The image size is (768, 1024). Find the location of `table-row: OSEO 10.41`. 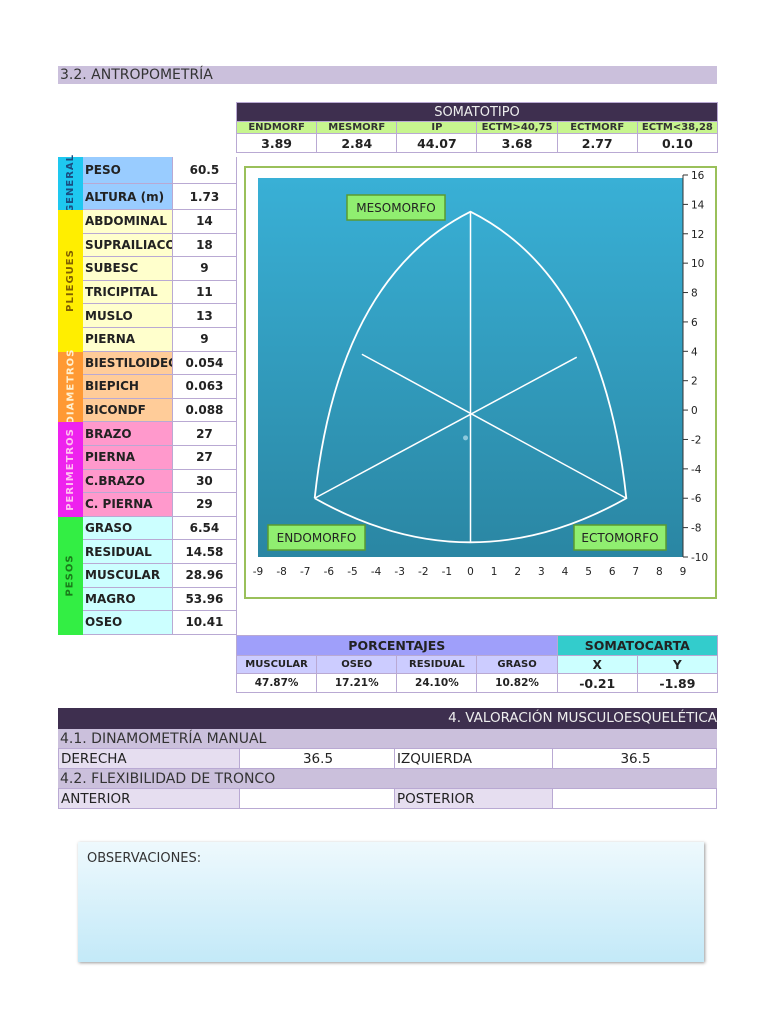

table-row: OSEO 10.41 is located at coordinates (160, 623).